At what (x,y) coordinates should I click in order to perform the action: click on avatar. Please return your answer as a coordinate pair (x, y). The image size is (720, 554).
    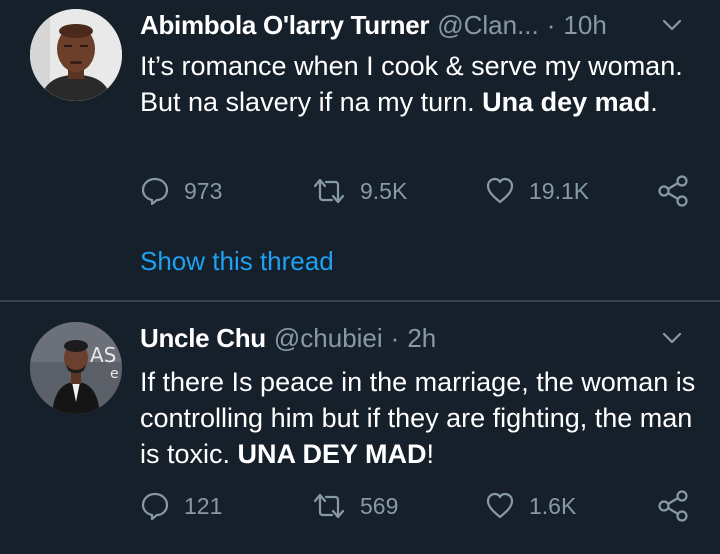
    Looking at the image, I should click on (76, 55).